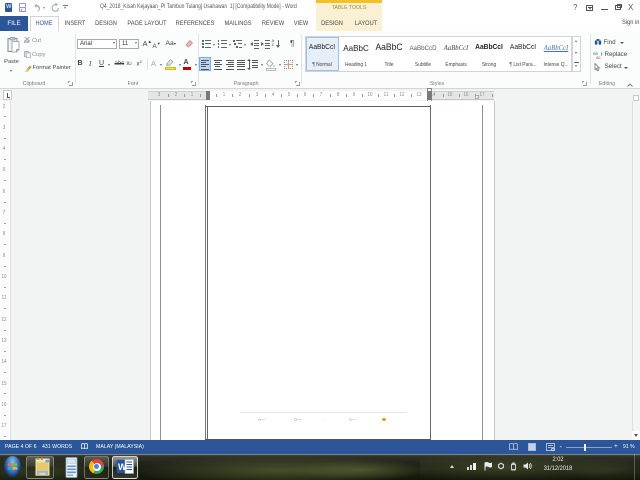 The height and width of the screenshot is (480, 640). What do you see at coordinates (599, 57) in the screenshot?
I see `svg-text: ac` at bounding box center [599, 57].